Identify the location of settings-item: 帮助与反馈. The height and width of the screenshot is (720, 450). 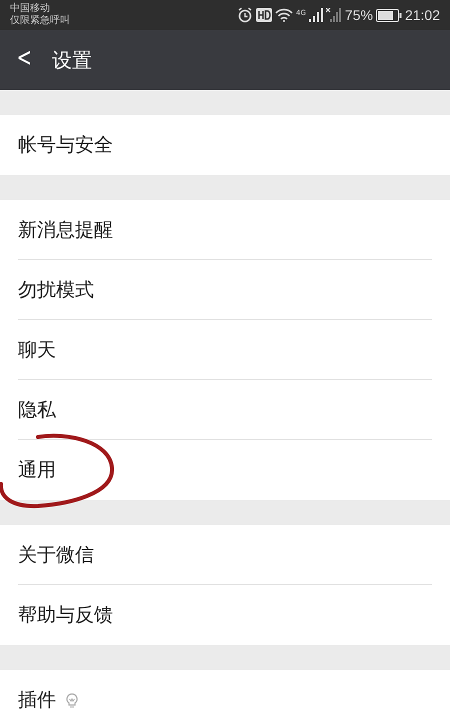
(65, 615).